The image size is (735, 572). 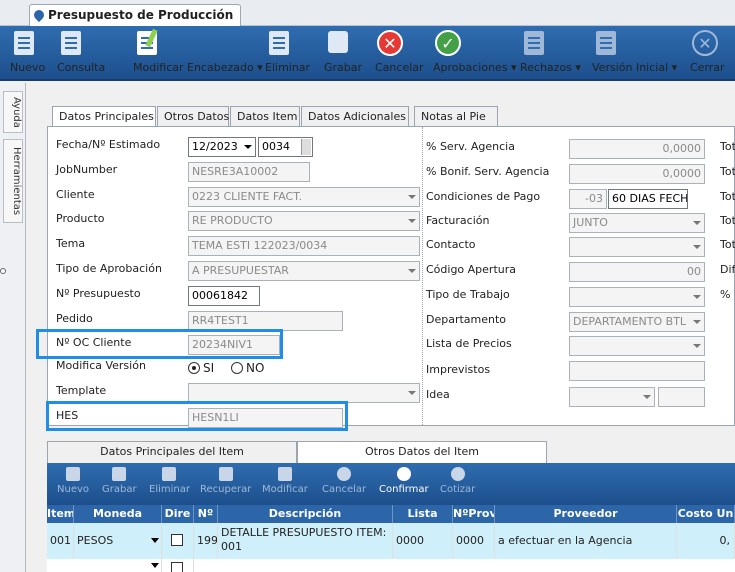 What do you see at coordinates (178, 514) in the screenshot?
I see `col-dire: Dire` at bounding box center [178, 514].